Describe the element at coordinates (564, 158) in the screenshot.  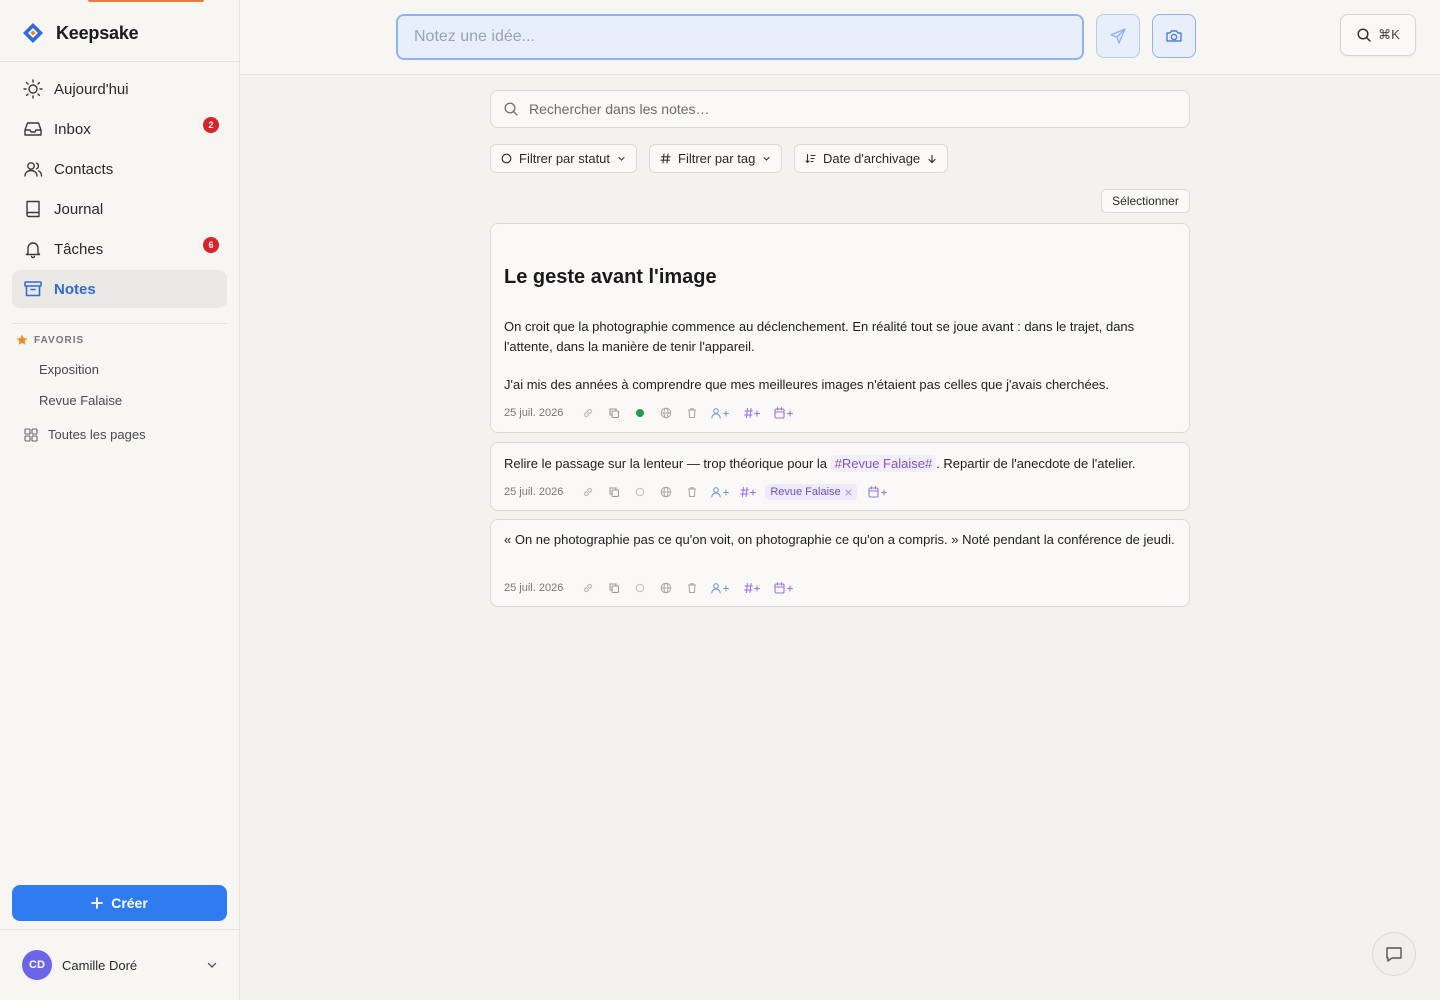
I see `status-filter-button: Filtrer par statut` at that location.